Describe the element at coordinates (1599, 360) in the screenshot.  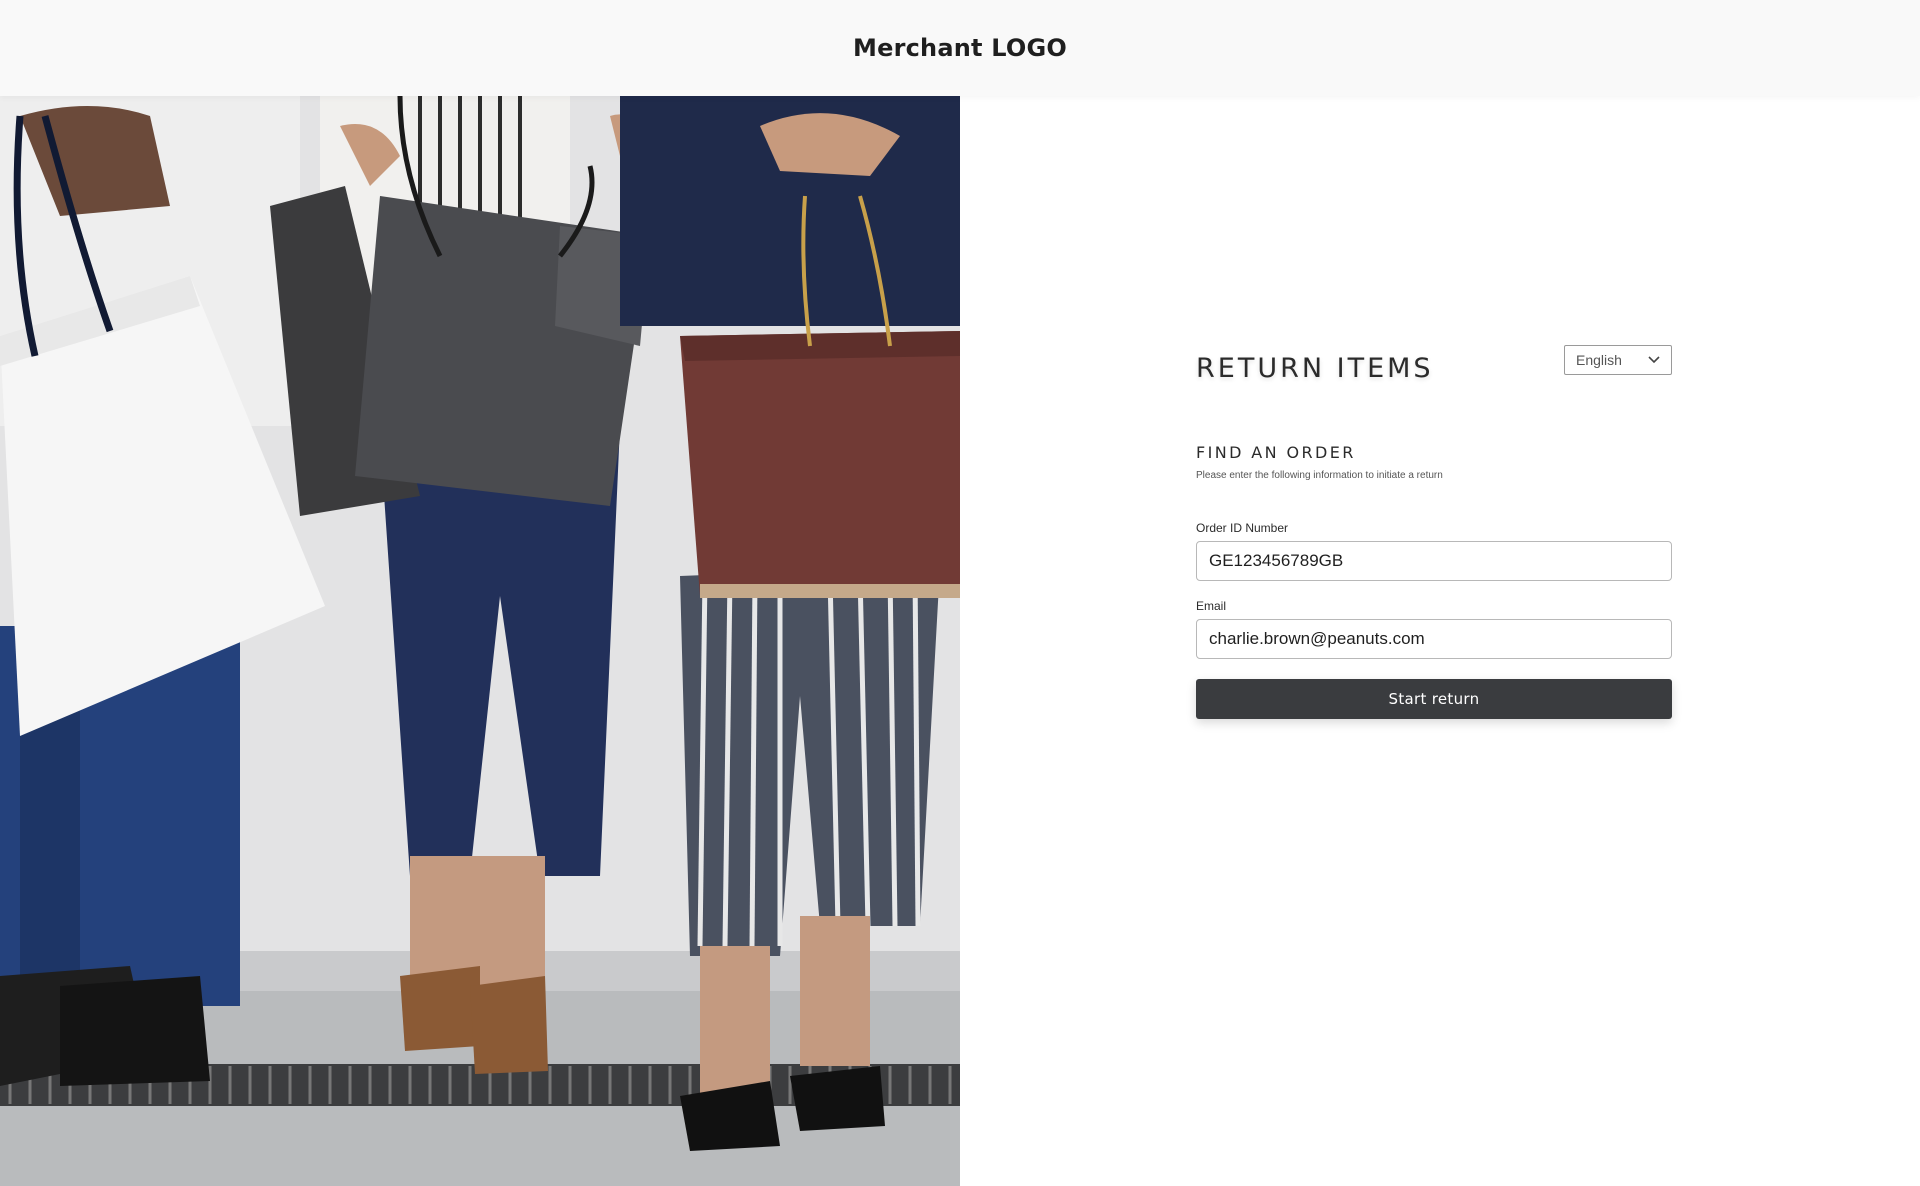
I see `language-selected-value: English` at that location.